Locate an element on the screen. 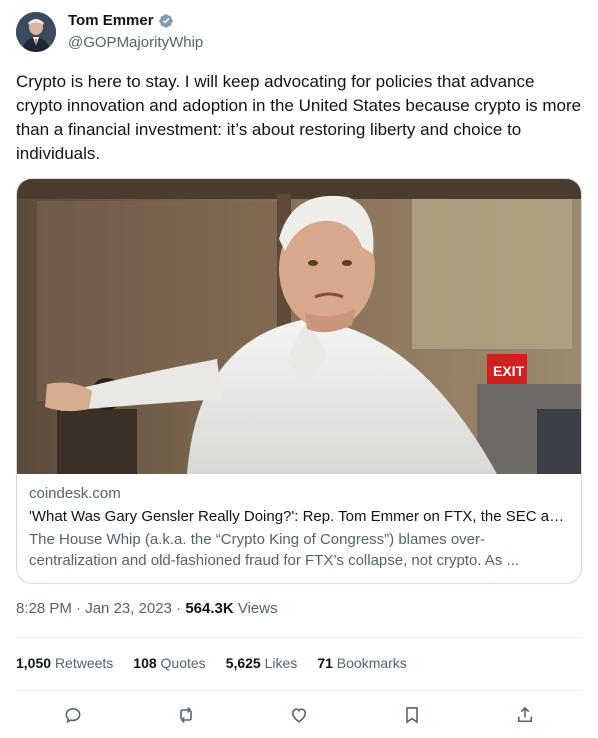 This screenshot has width=598, height=738. retweet-button is located at coordinates (186, 715).